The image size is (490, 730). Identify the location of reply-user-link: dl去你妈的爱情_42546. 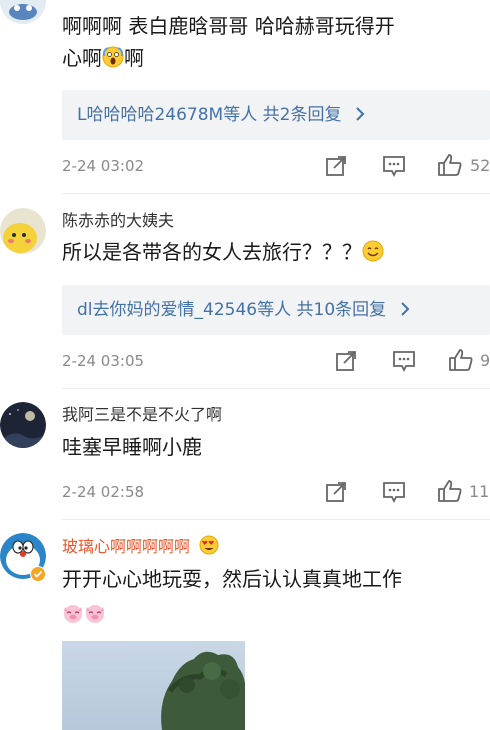
(167, 310).